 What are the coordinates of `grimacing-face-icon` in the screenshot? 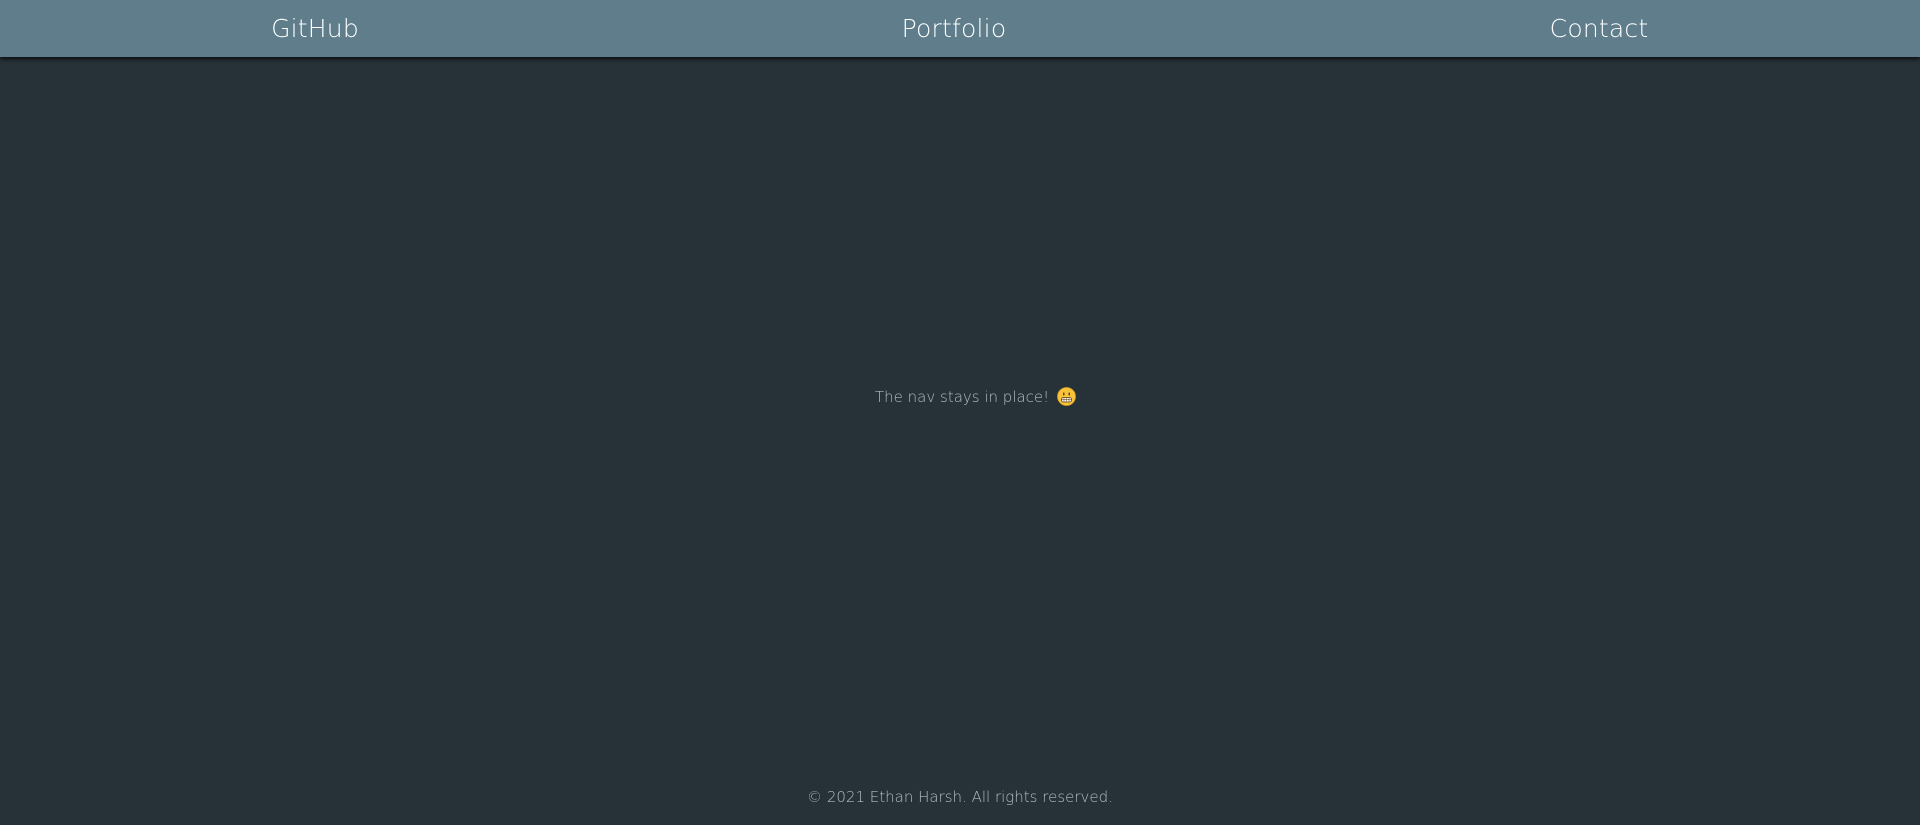 It's located at (1066, 396).